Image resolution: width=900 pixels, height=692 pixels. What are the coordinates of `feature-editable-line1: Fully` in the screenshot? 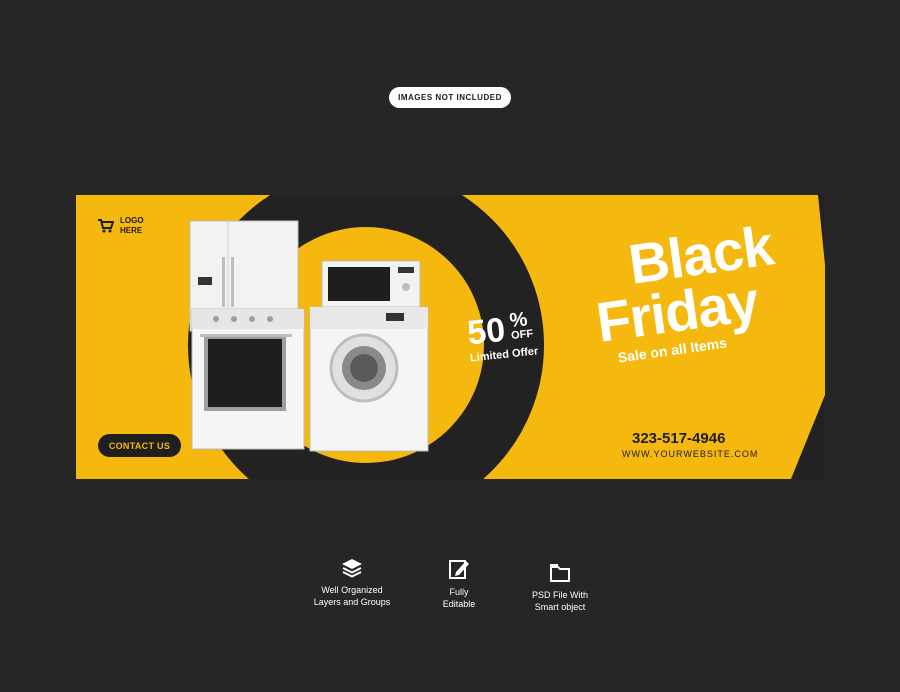 It's located at (459, 592).